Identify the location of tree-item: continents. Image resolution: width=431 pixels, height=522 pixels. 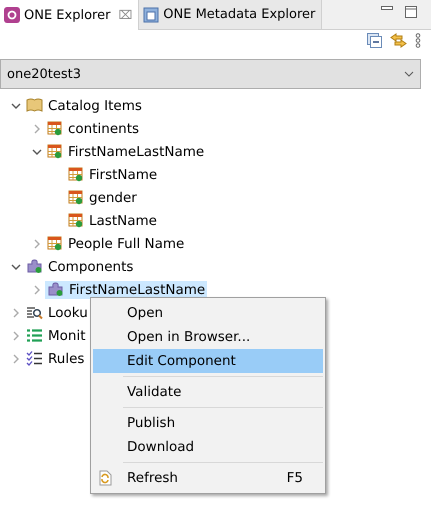
(93, 129).